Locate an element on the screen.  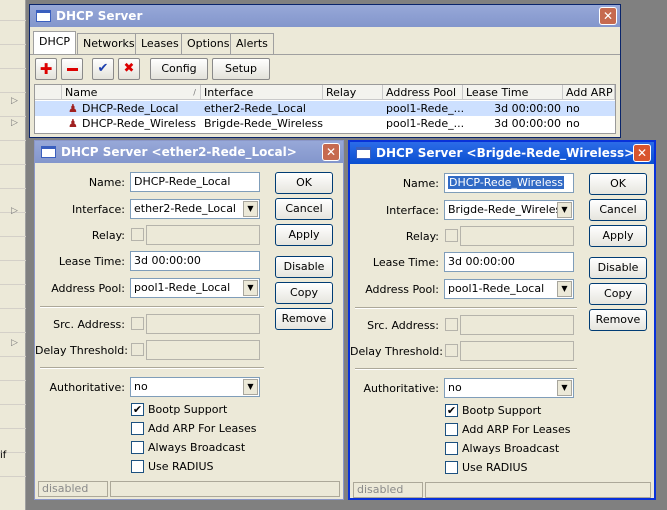
main-window-title: DHCP Server is located at coordinates (99, 16).